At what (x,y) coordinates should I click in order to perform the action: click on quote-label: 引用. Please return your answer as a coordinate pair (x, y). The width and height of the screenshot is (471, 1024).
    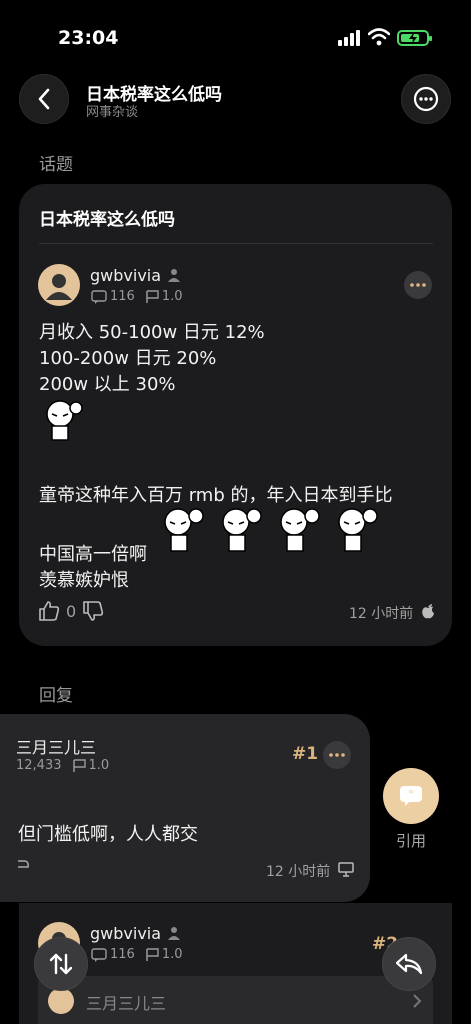
    Looking at the image, I should click on (411, 841).